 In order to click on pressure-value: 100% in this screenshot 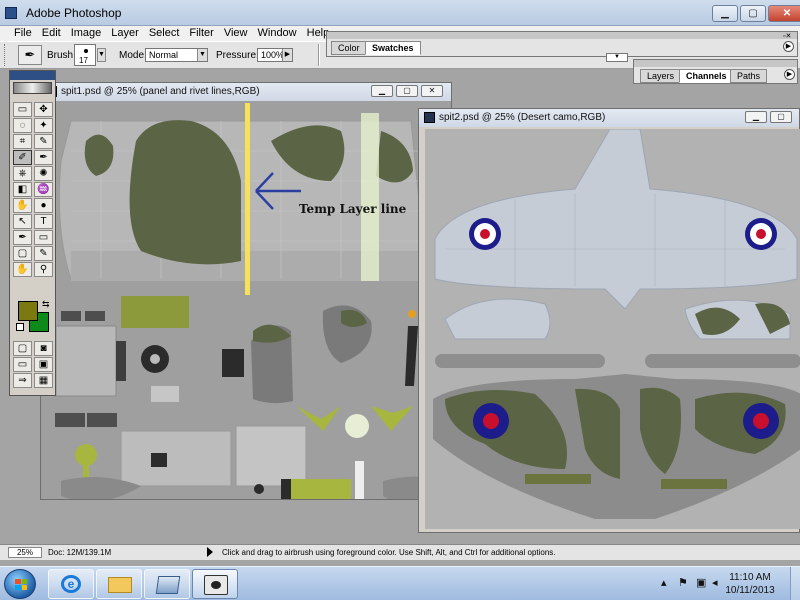, I will do `click(273, 55)`.